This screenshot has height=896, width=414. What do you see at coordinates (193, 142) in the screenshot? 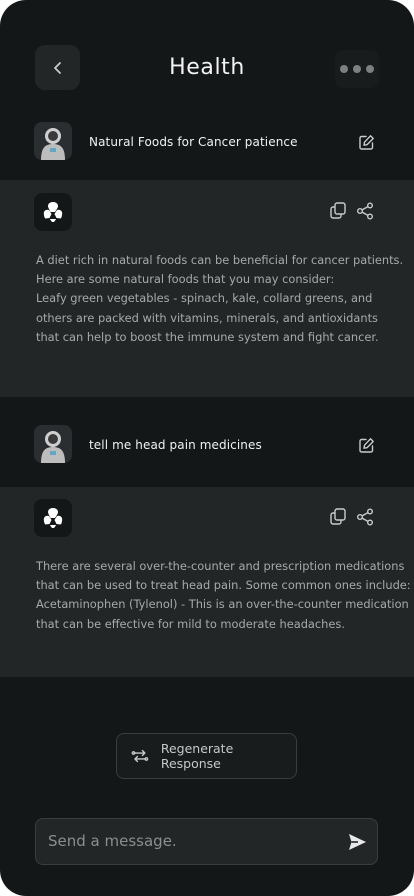
I see `user-prompt-text: Natural Foods for Cancer patience` at bounding box center [193, 142].